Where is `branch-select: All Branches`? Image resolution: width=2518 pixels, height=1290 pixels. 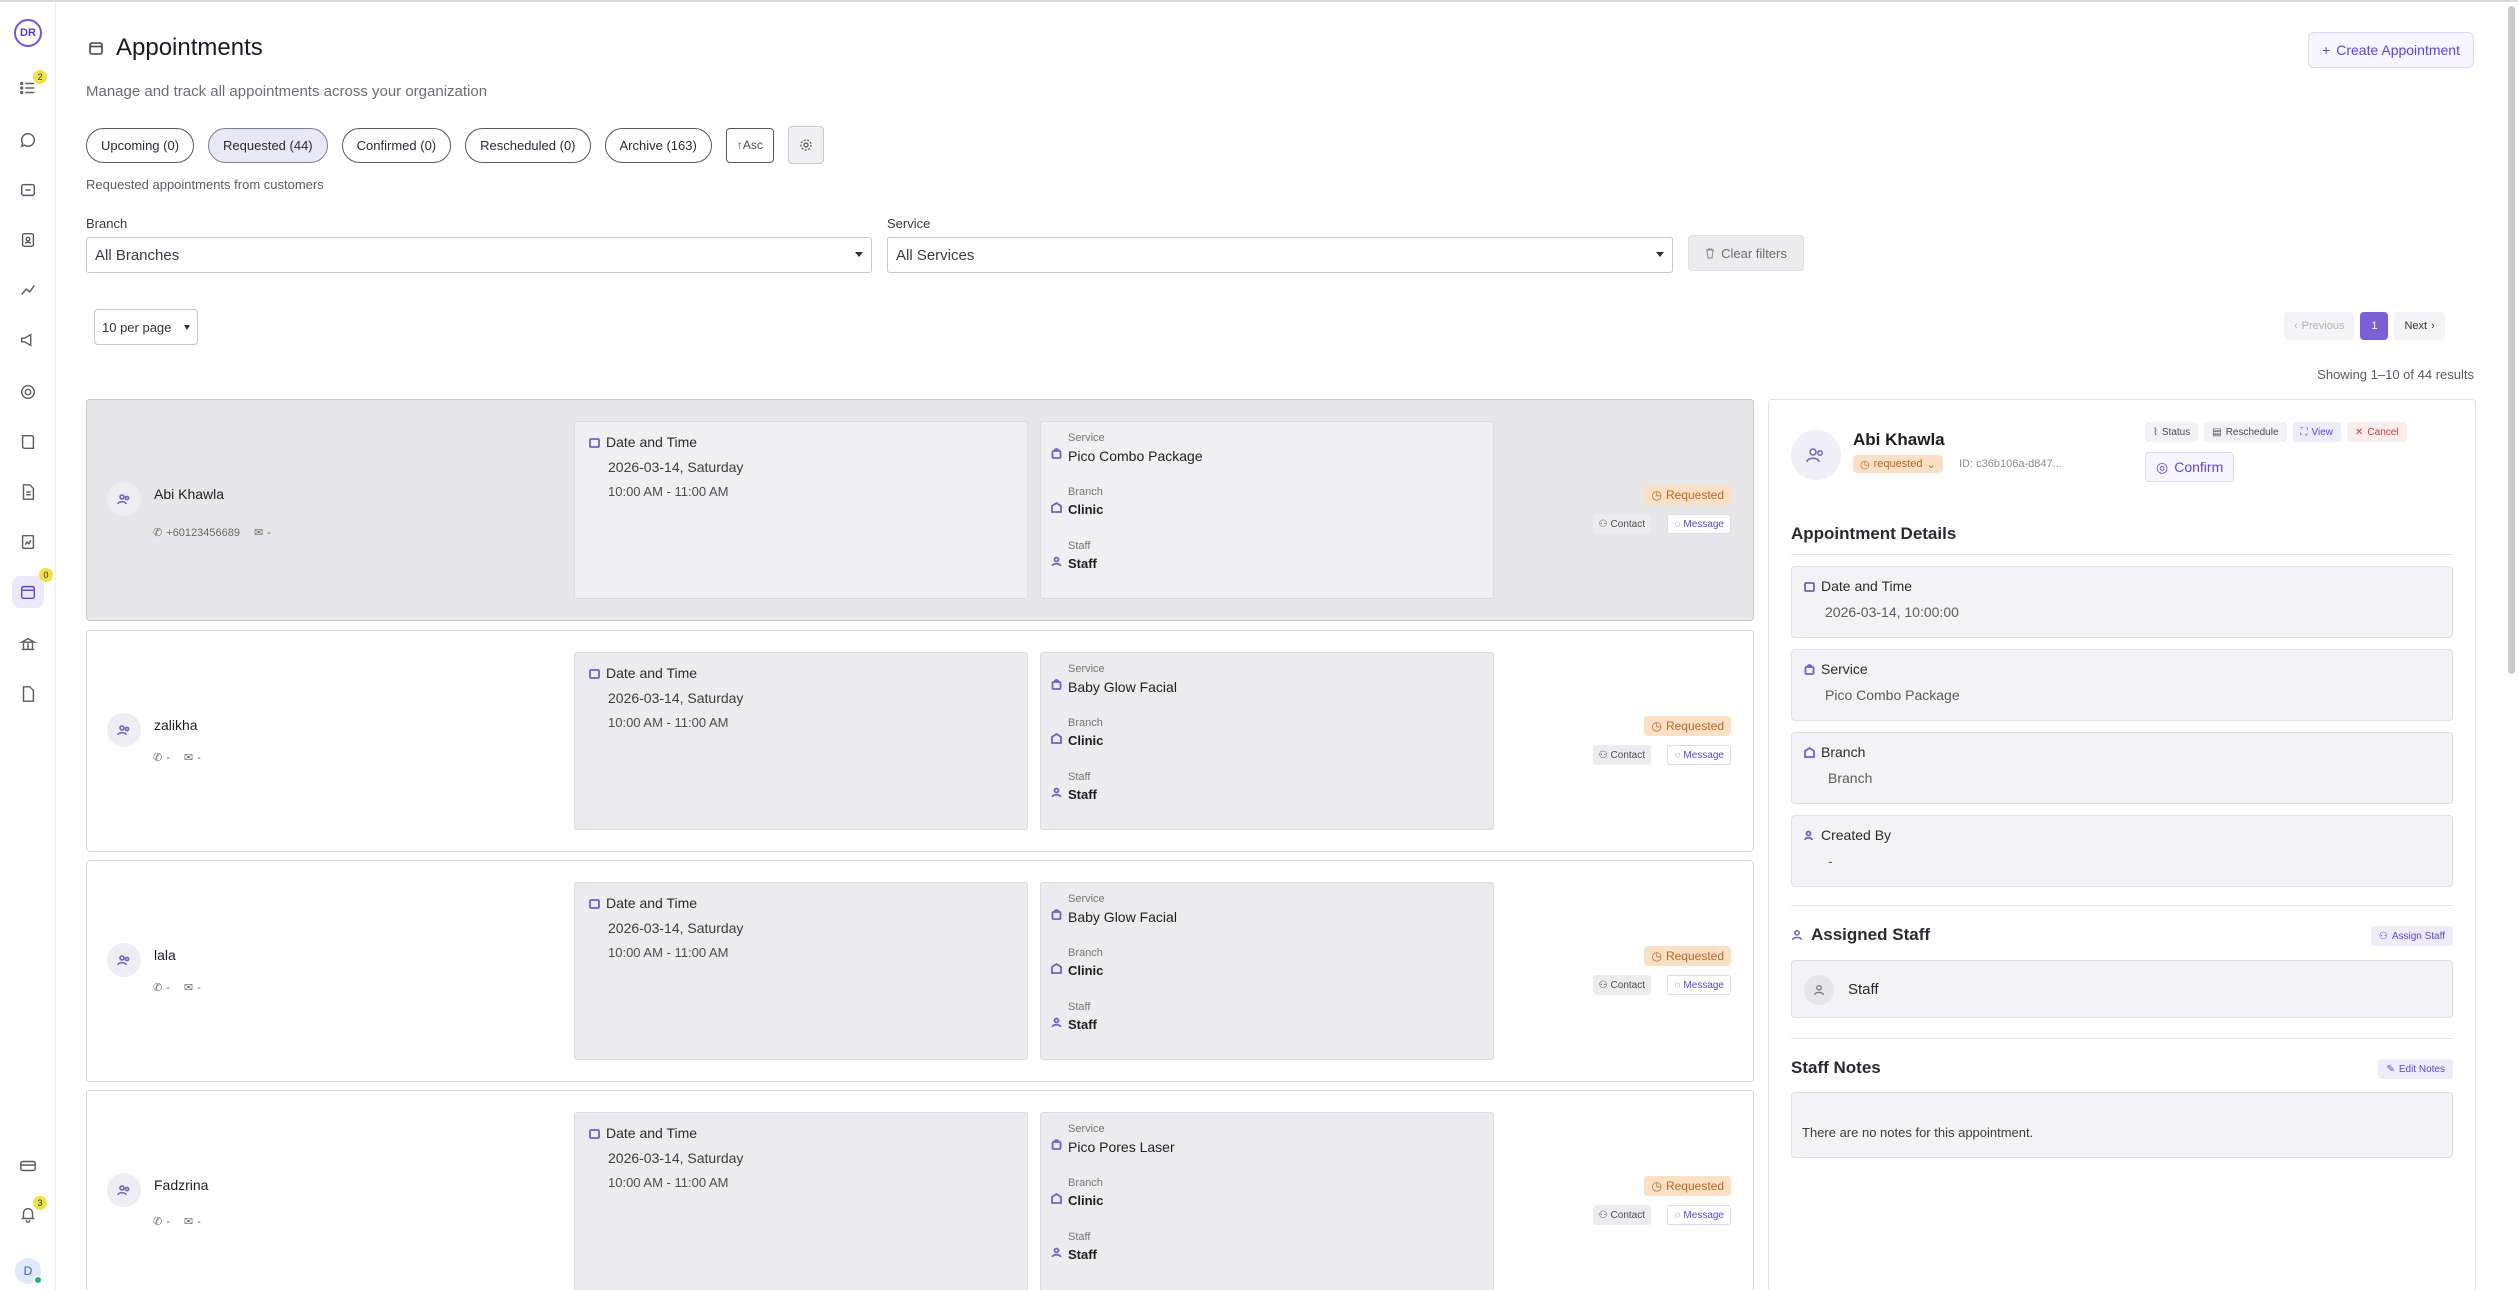
branch-select: All Branches is located at coordinates (479, 255).